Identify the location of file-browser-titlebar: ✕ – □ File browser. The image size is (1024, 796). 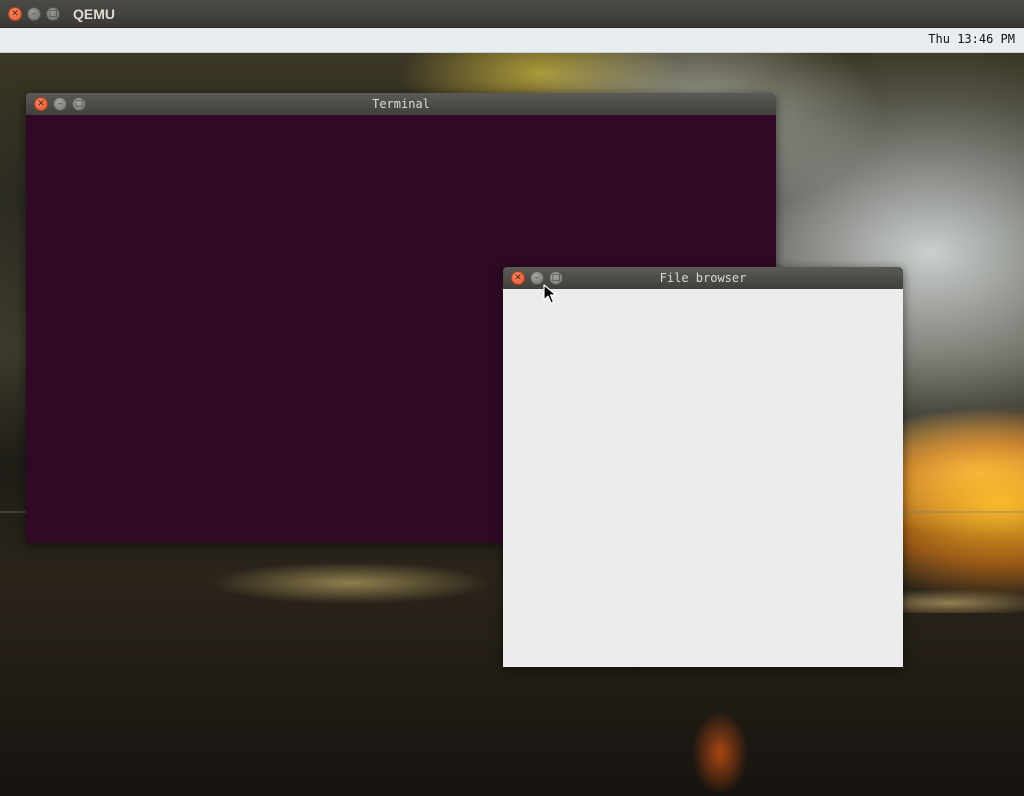
(703, 278).